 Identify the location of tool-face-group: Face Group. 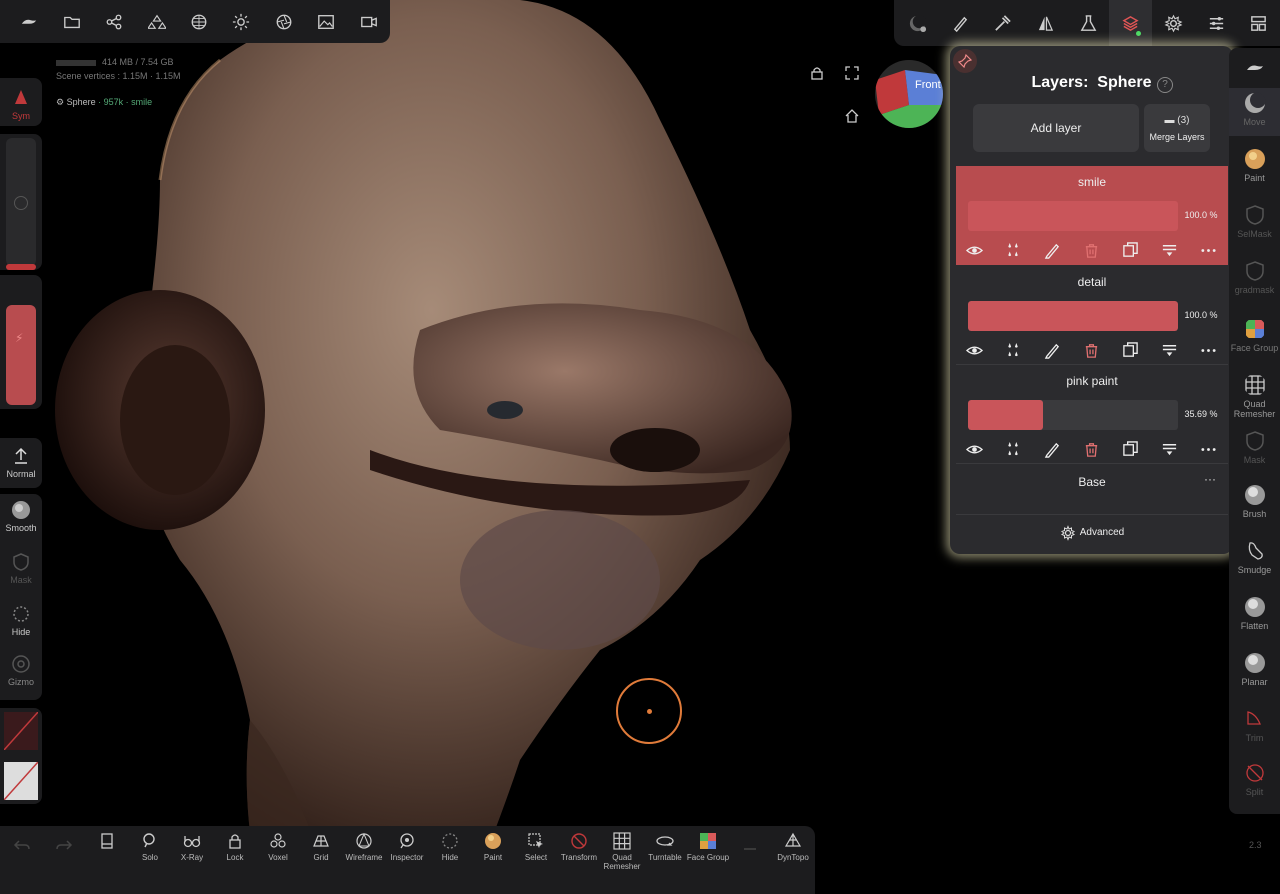
(1254, 335).